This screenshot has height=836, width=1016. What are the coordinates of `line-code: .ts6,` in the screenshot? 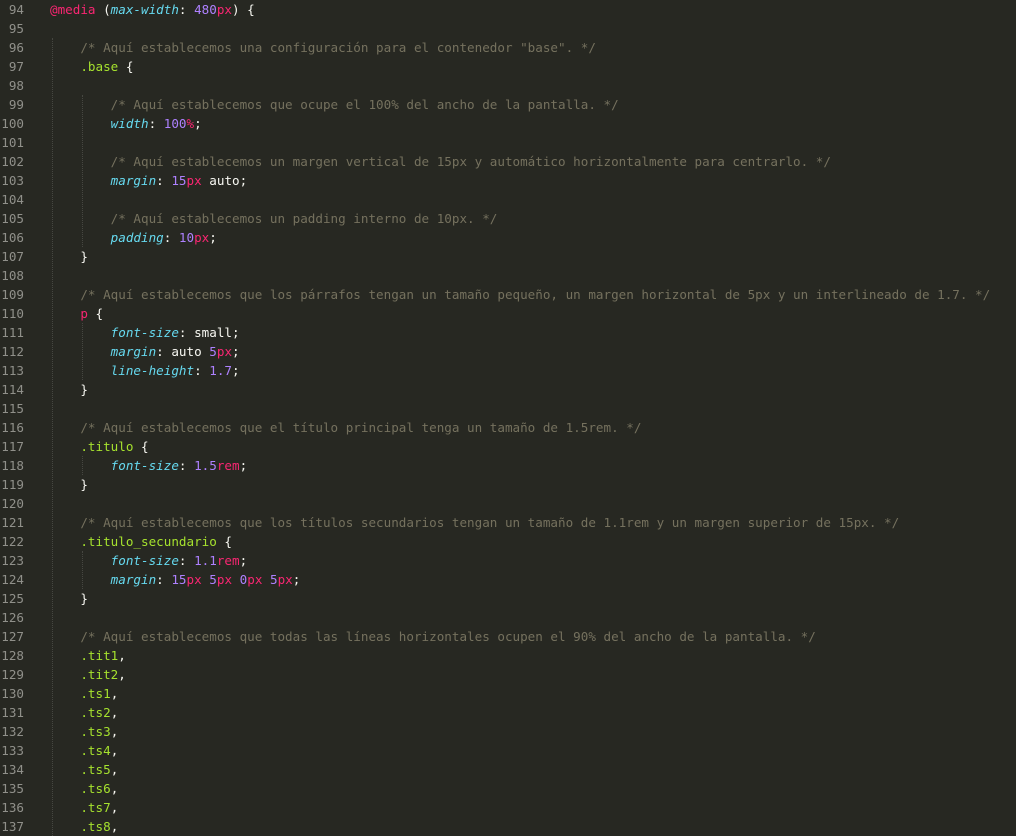 It's located at (84, 788).